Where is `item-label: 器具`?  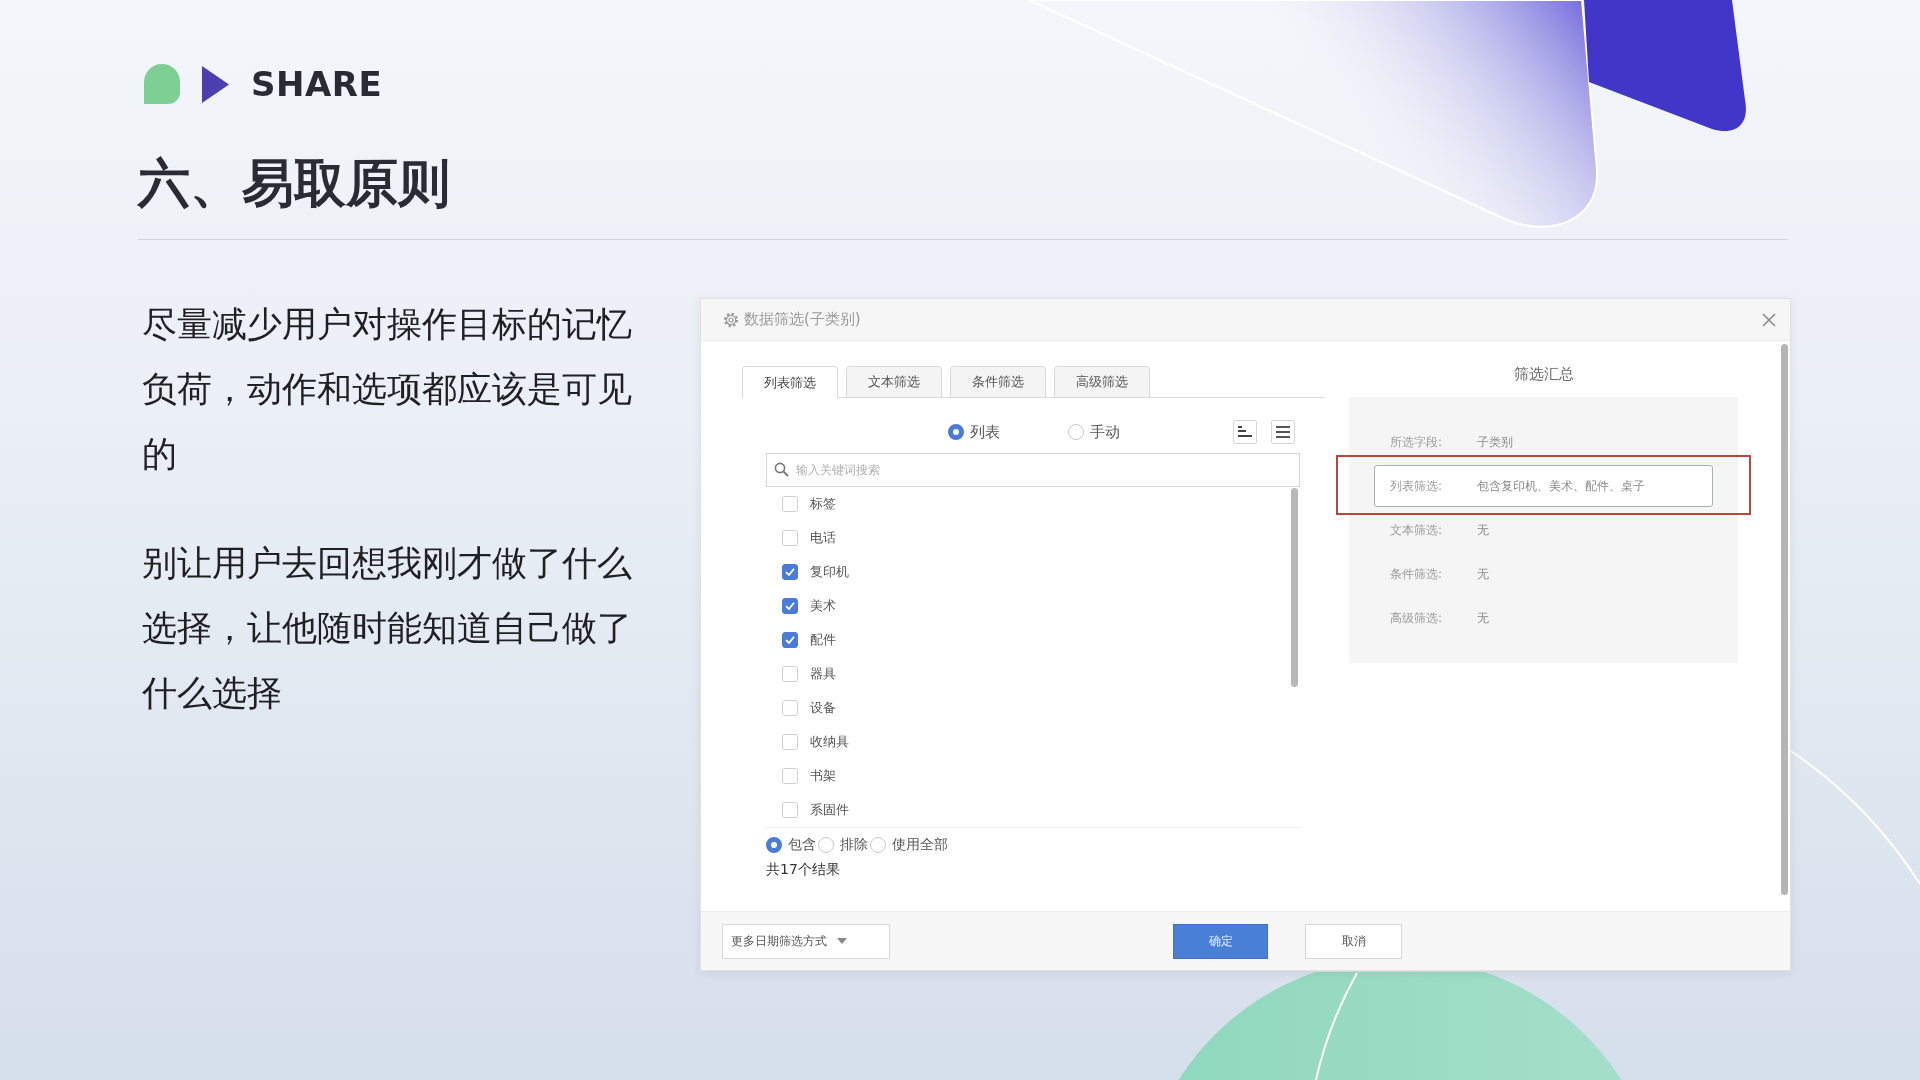 item-label: 器具 is located at coordinates (823, 674).